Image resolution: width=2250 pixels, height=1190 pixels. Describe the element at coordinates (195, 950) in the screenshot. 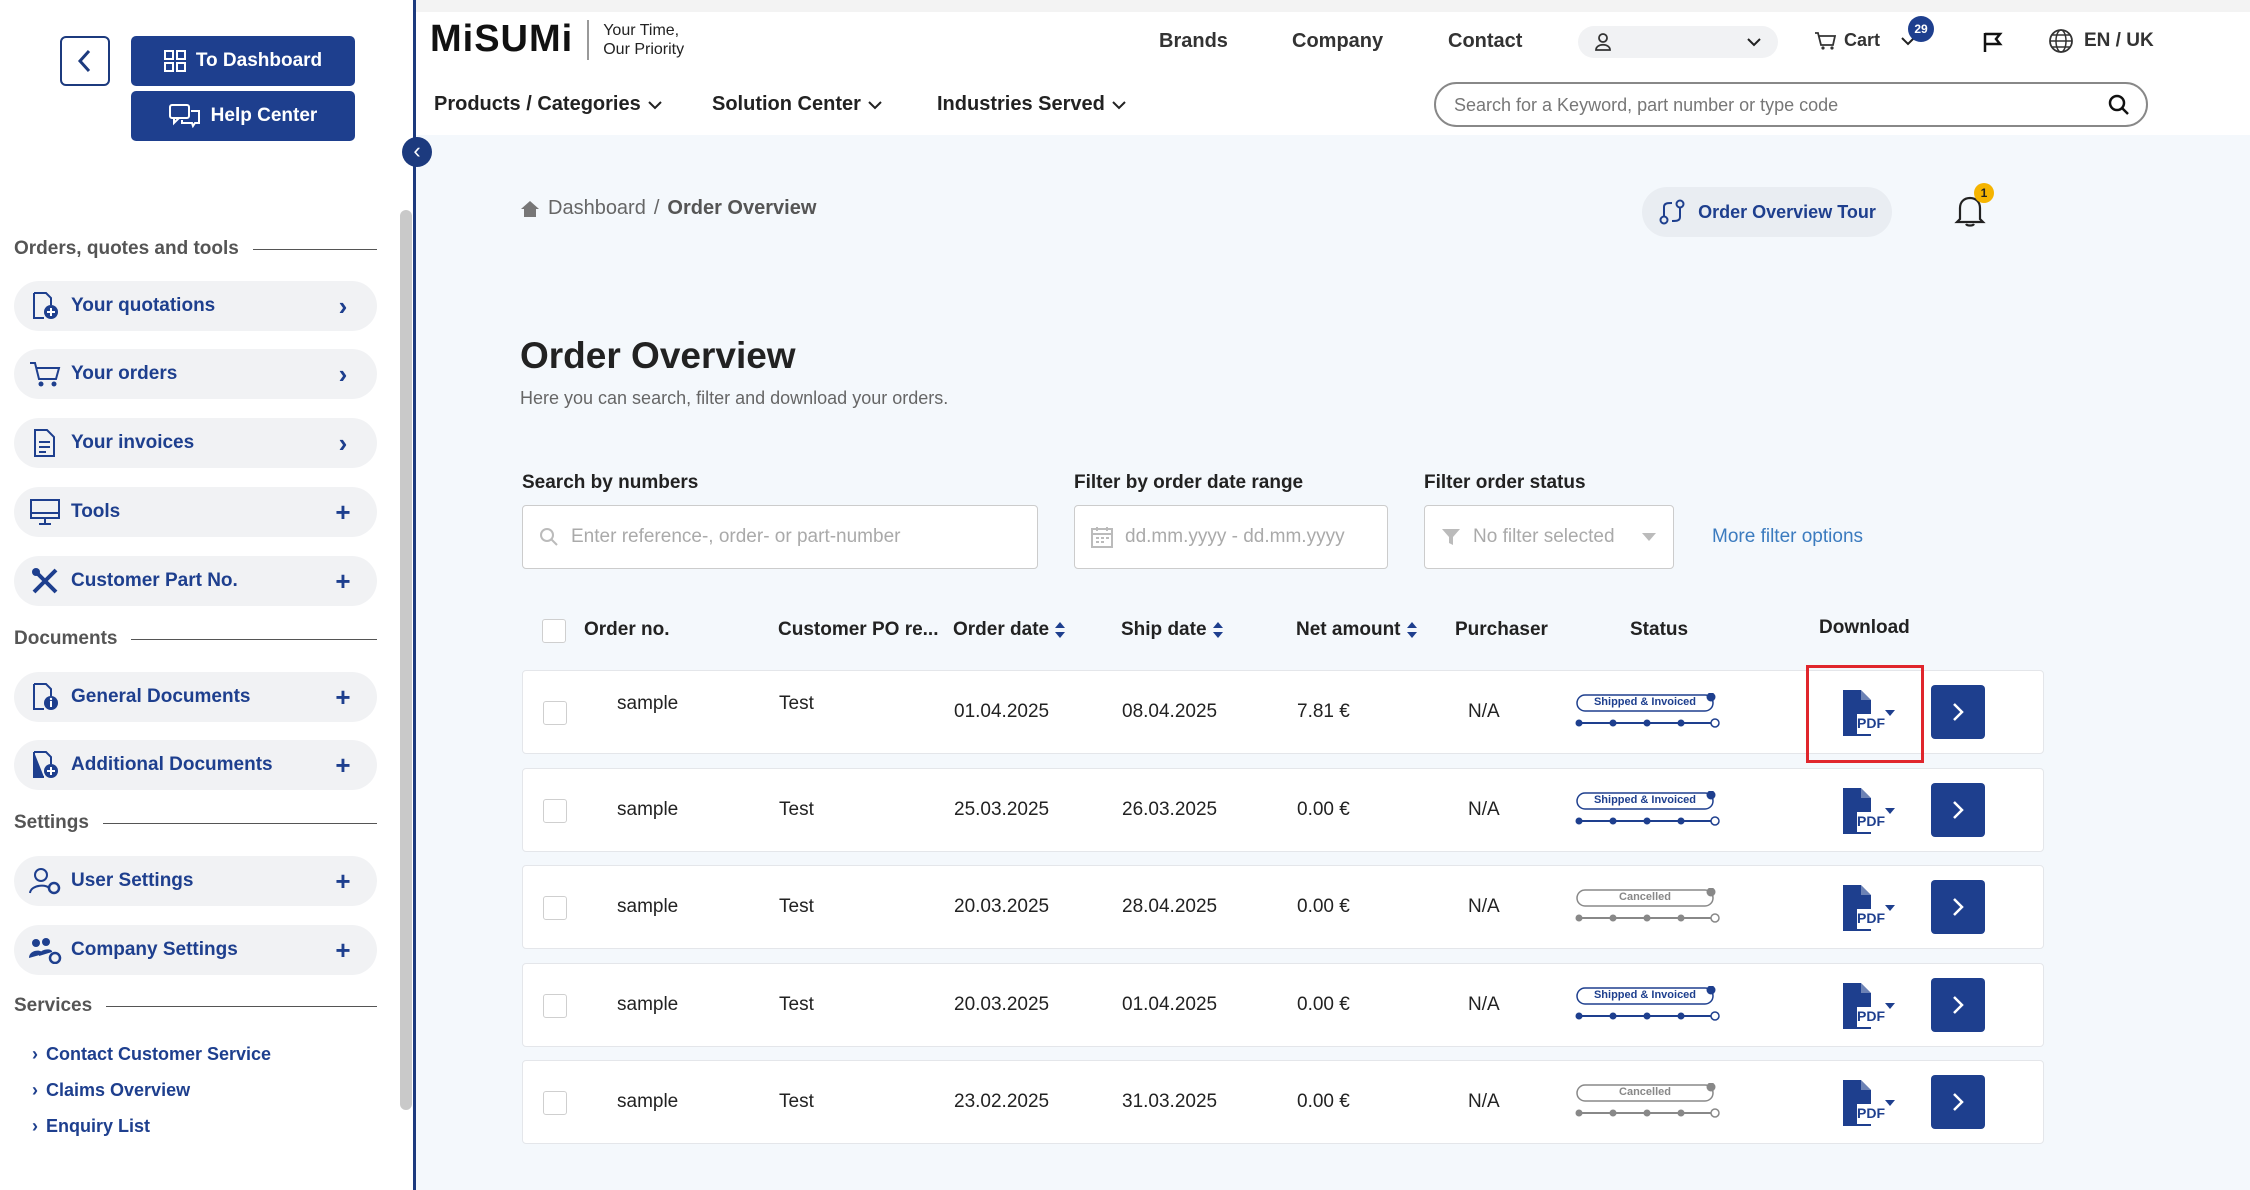

I see `sidebar-item-company-settings: Company Settings +` at that location.